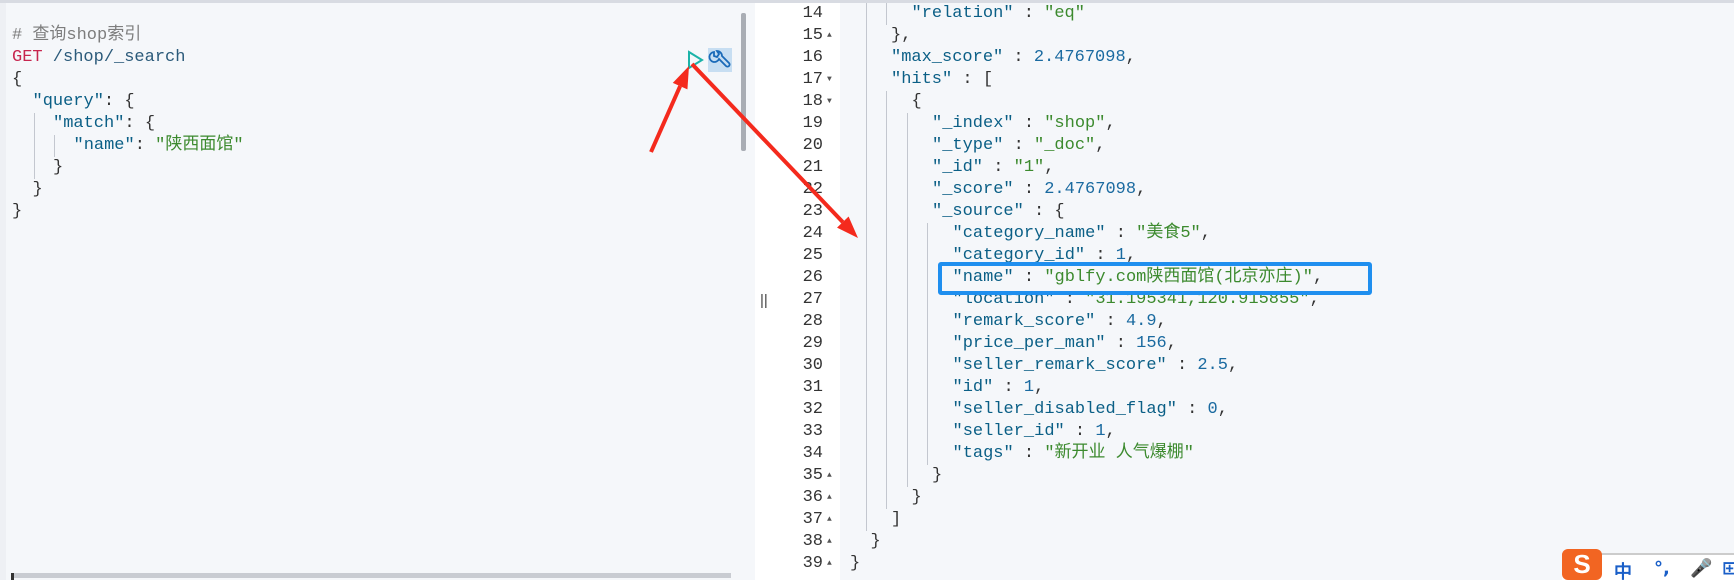 The height and width of the screenshot is (584, 1734). I want to click on json-string: "shop", so click(1075, 123).